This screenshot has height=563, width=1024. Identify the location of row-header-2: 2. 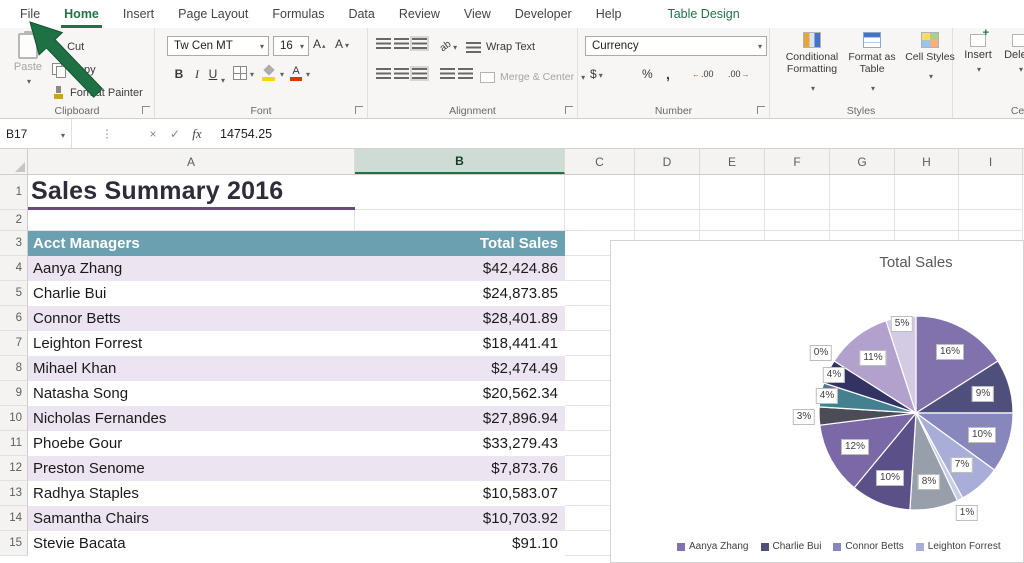
(14, 220).